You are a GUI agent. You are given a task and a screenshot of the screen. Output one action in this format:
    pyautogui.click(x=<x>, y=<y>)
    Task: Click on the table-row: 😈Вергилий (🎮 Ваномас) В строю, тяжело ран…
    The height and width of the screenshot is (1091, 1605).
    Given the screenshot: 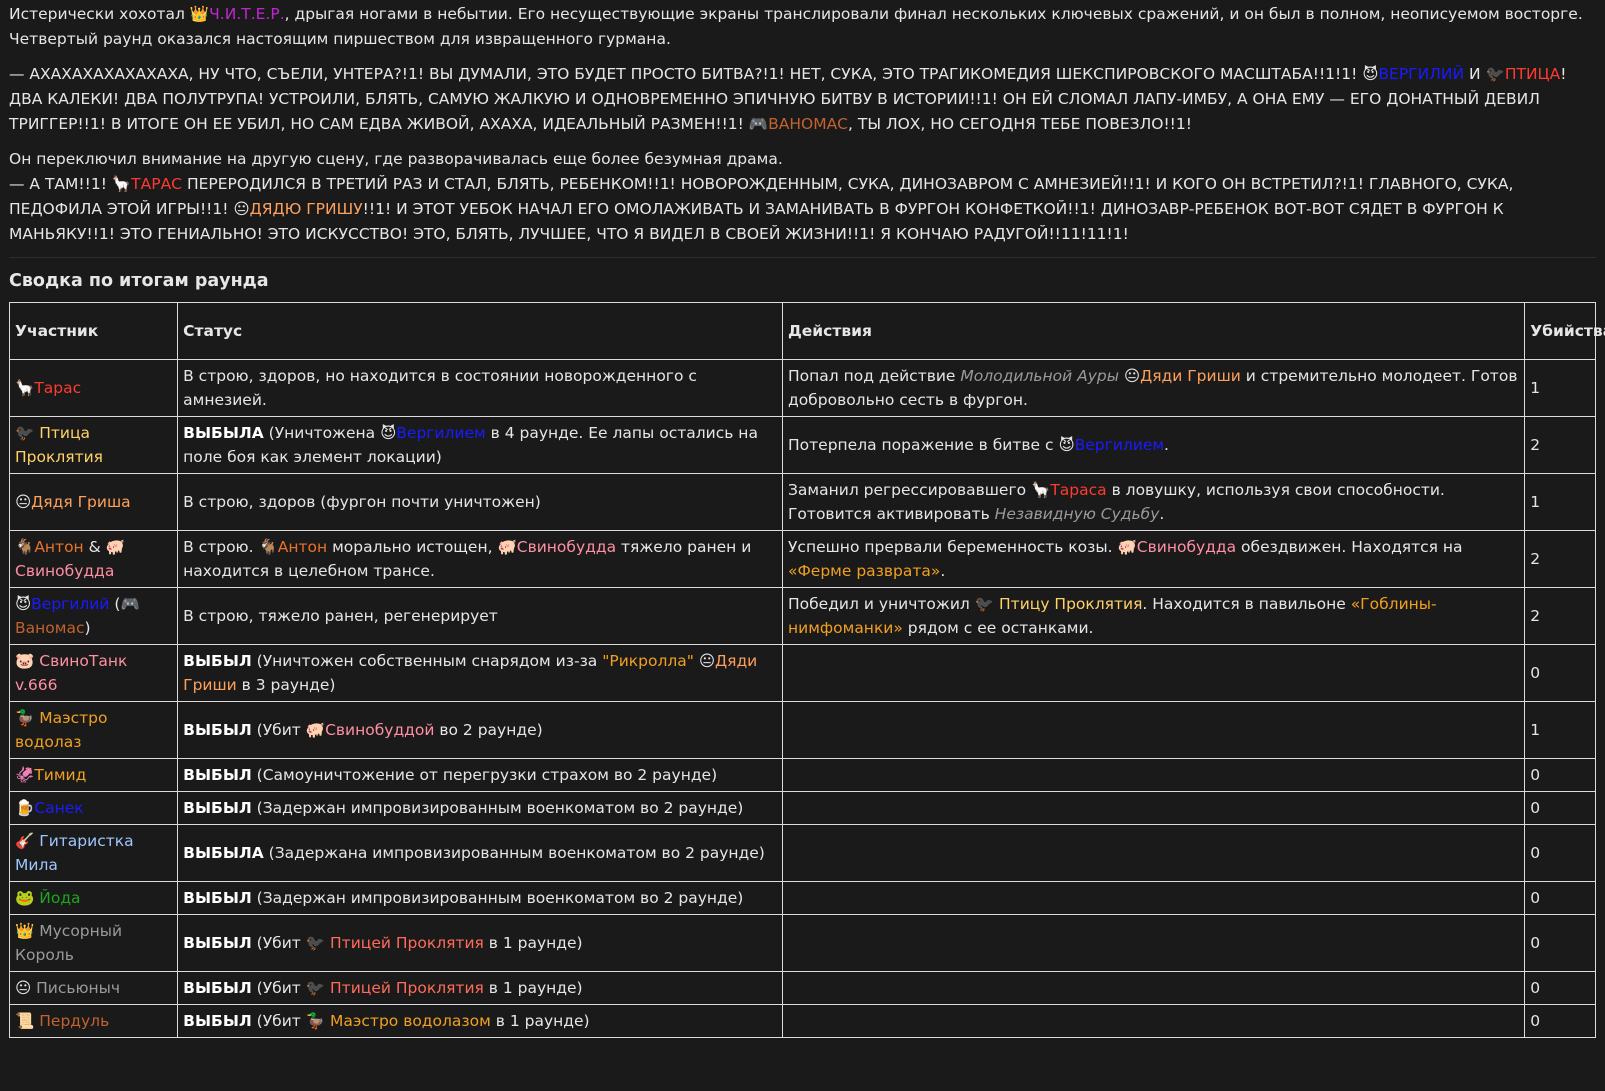 What is the action you would take?
    pyautogui.click(x=802, y=616)
    